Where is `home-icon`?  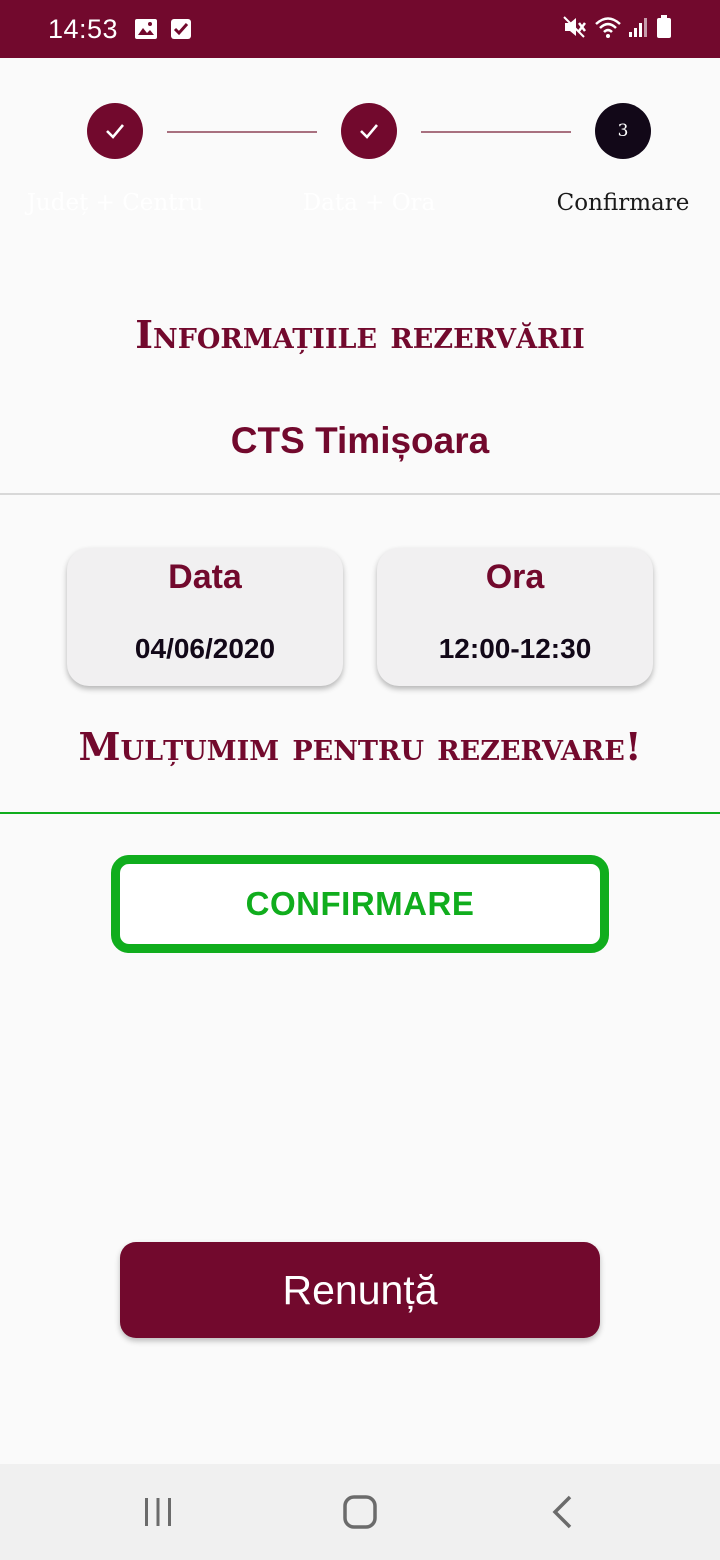
home-icon is located at coordinates (360, 1512).